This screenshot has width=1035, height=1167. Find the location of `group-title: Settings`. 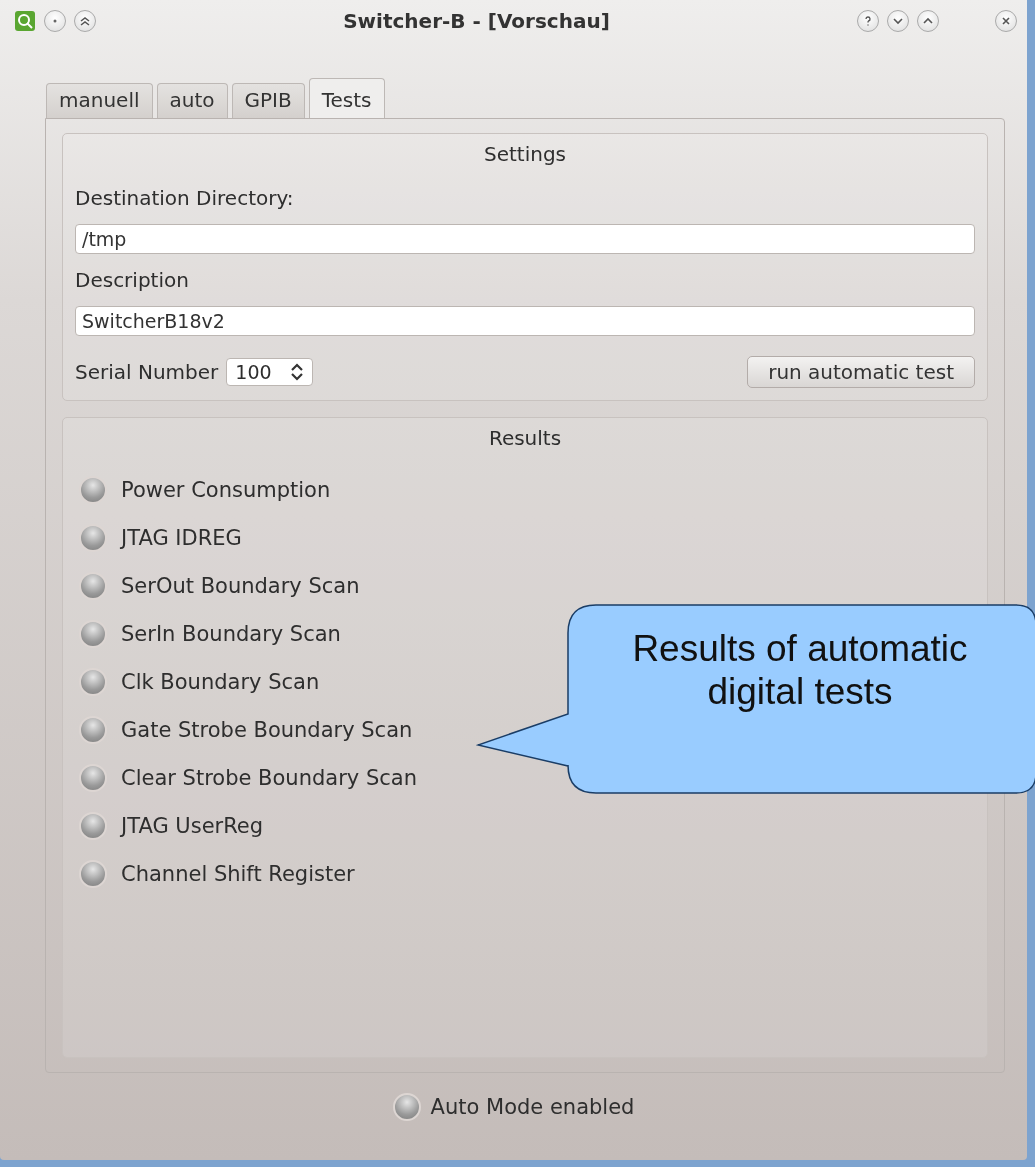

group-title: Settings is located at coordinates (525, 154).